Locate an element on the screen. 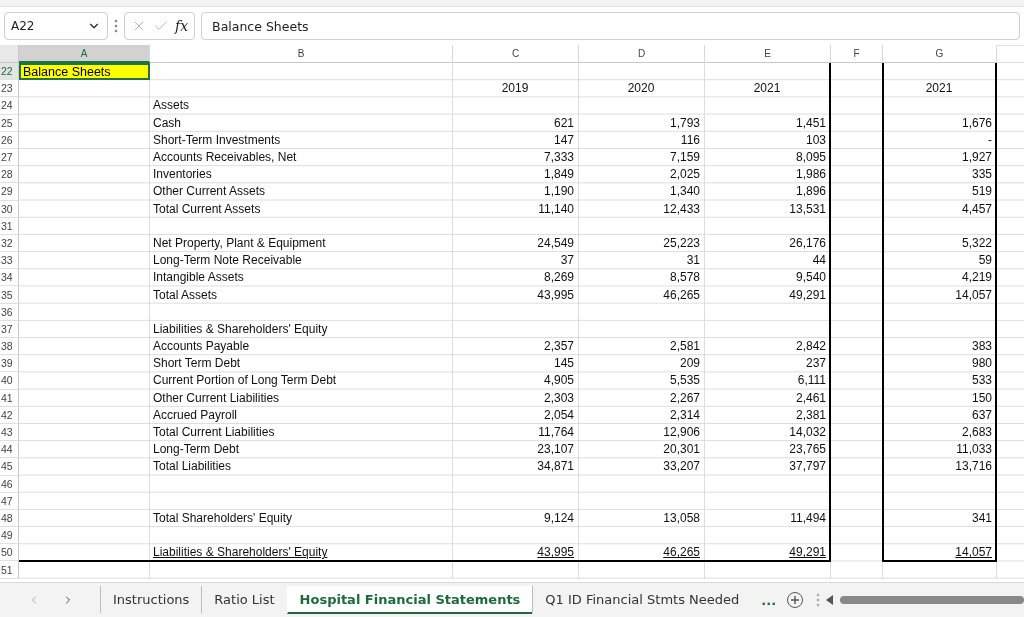  table-cell-text: 150 is located at coordinates (981, 398).